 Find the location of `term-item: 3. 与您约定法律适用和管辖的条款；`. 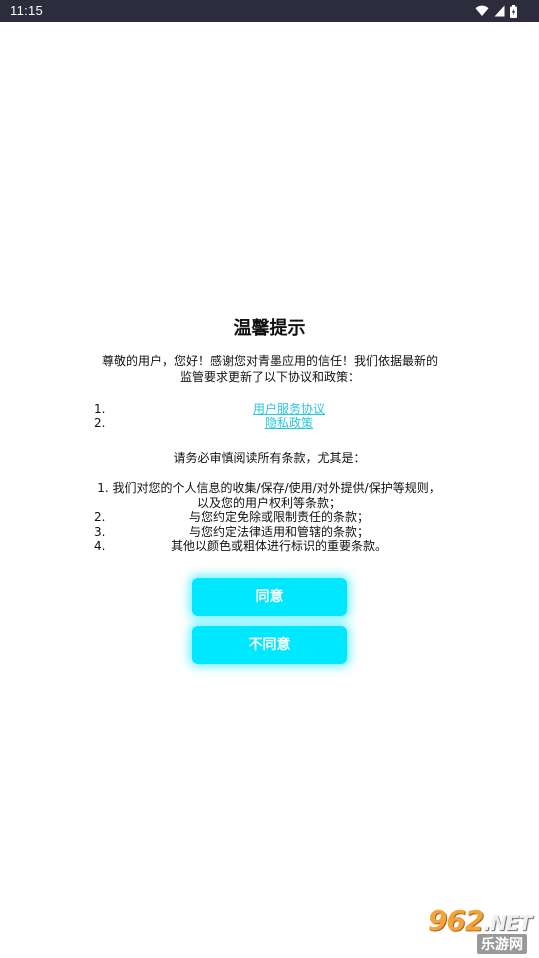

term-item: 3. 与您约定法律适用和管辖的条款； is located at coordinates (269, 532).